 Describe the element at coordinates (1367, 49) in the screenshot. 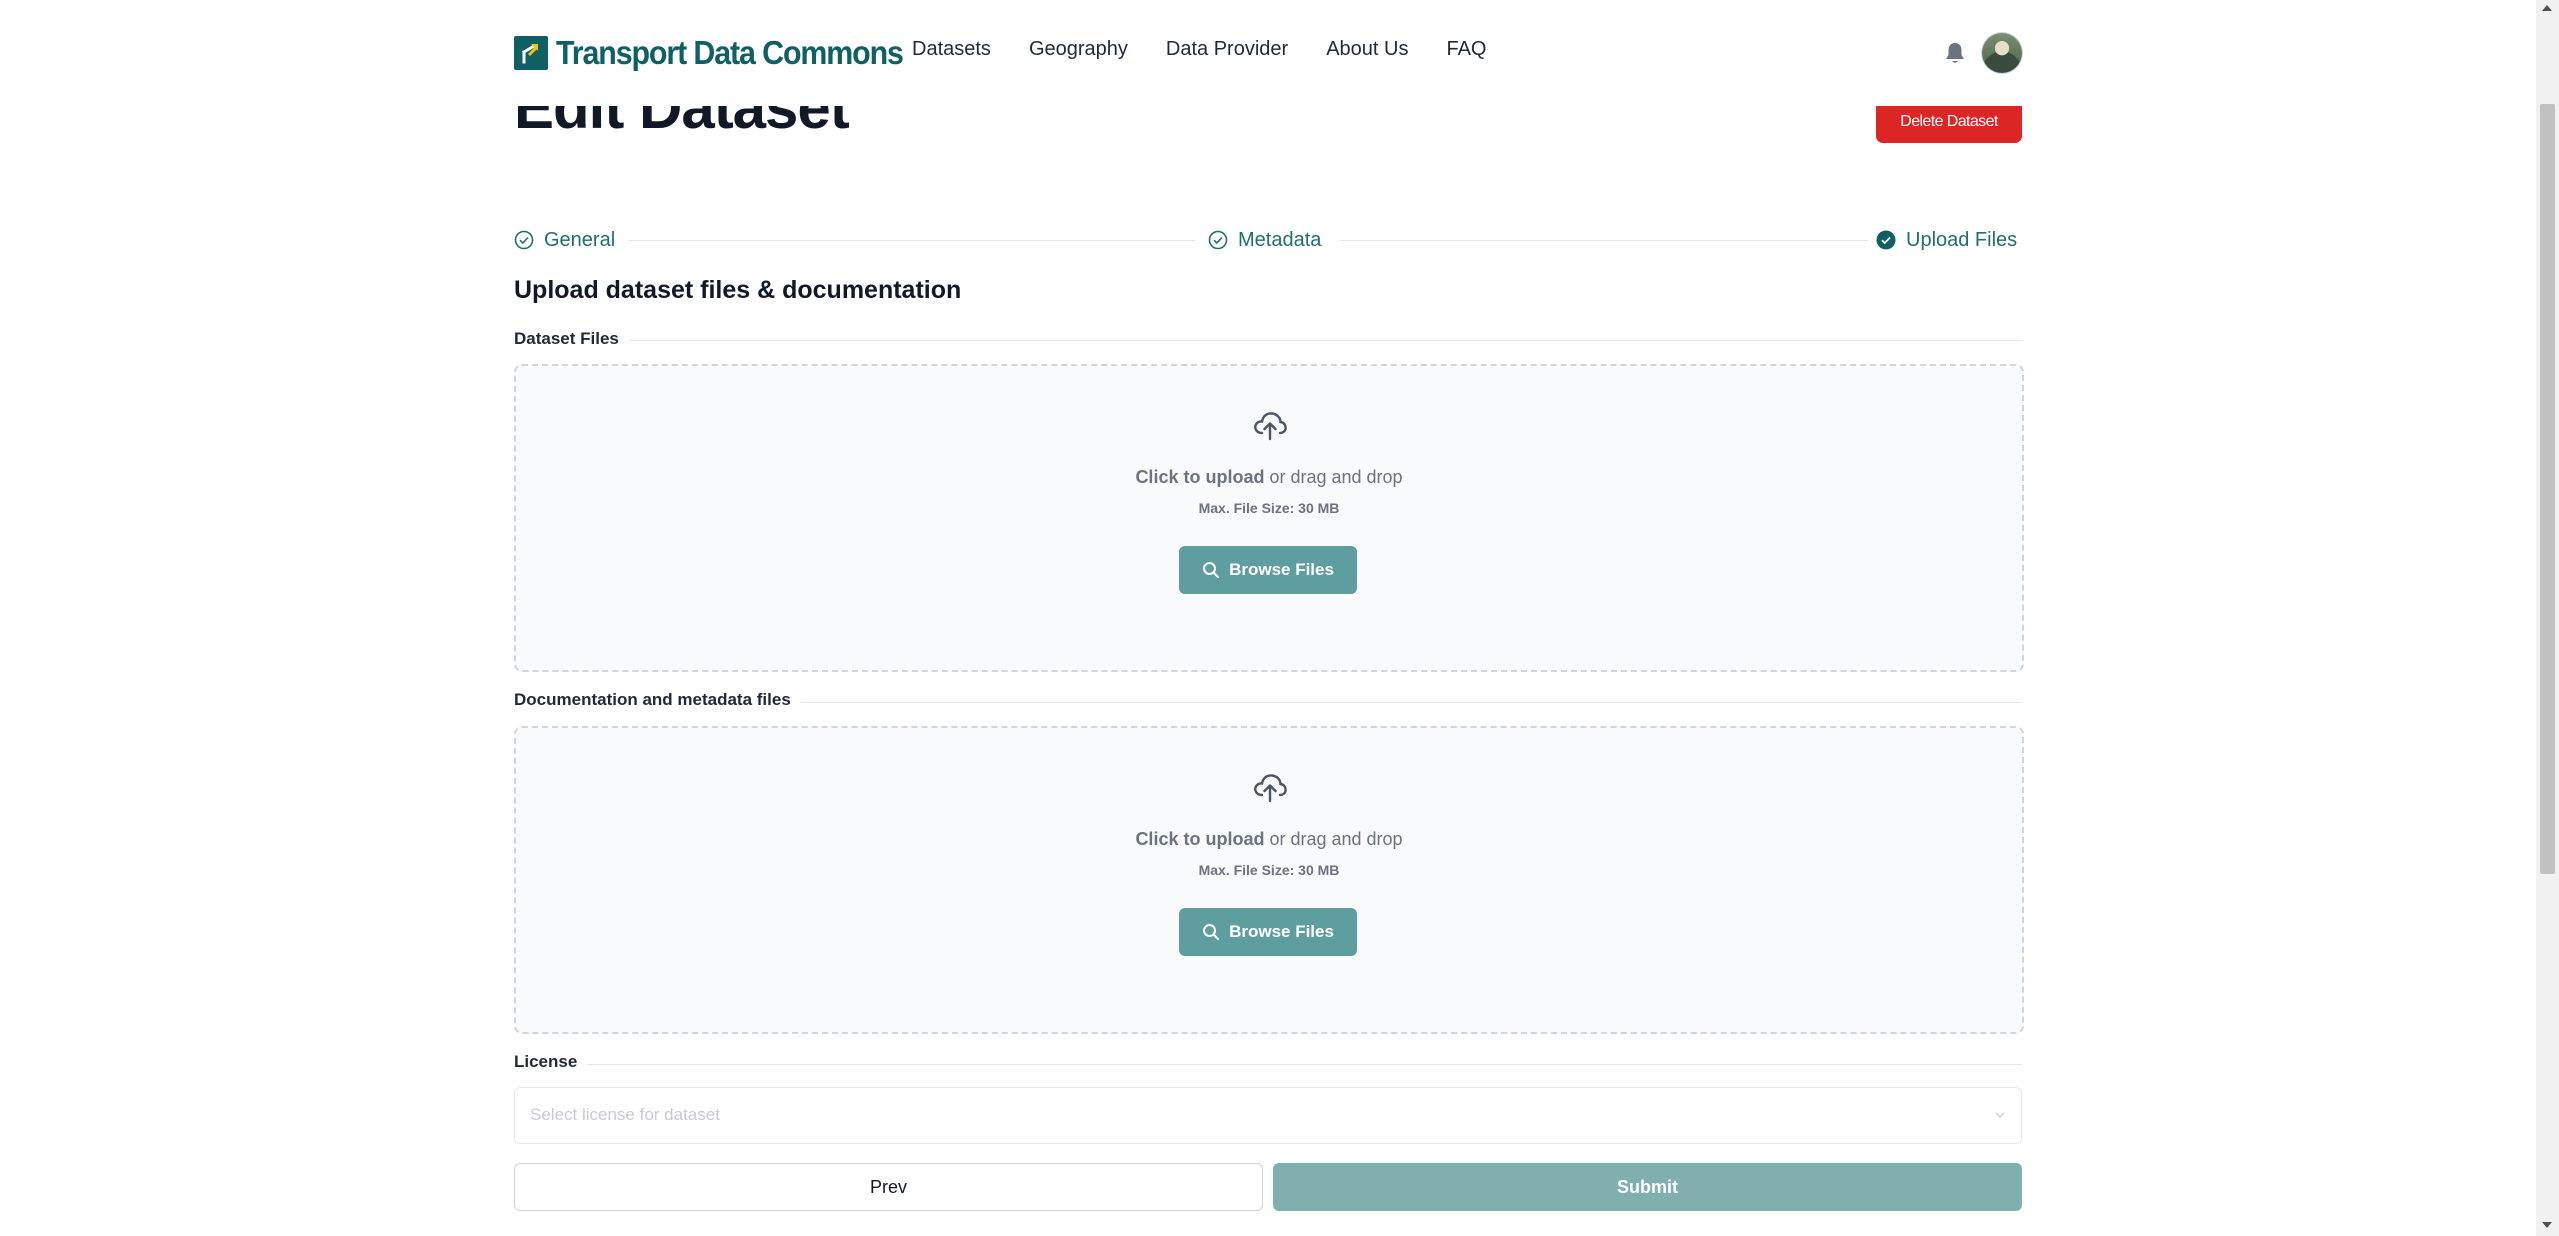

I see `nav-about-us: About Us` at that location.